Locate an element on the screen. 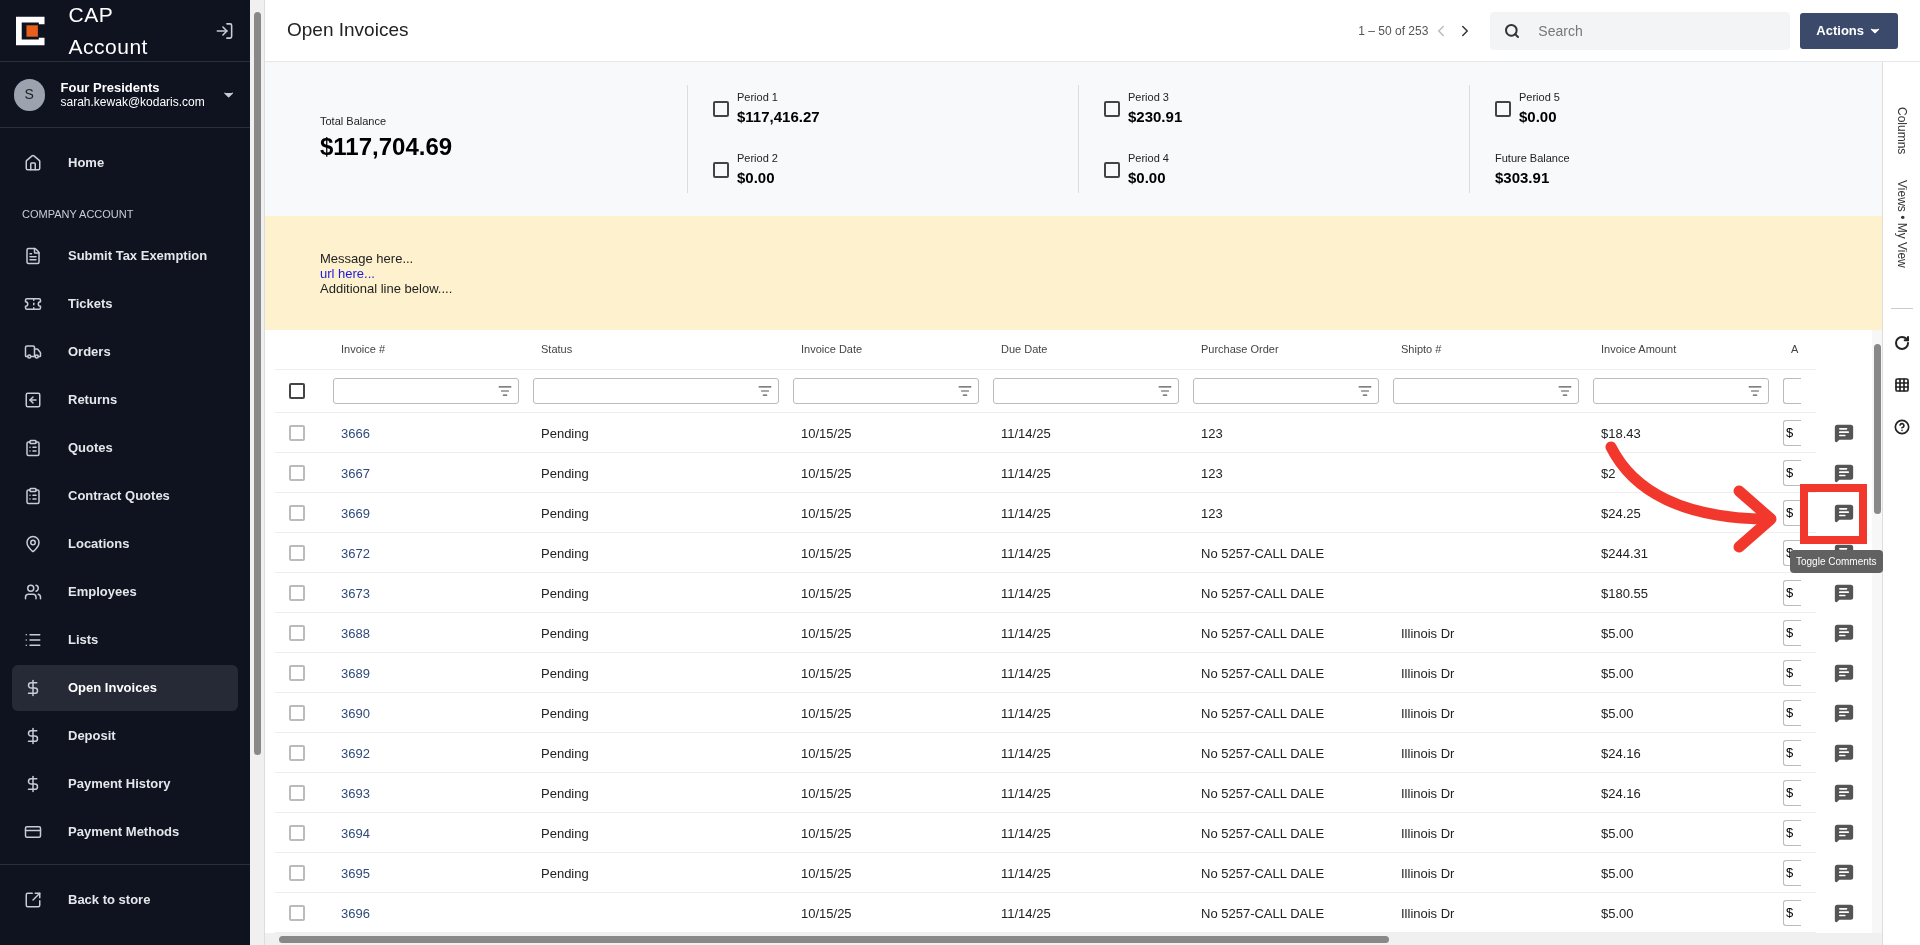  sidebar-item: Payment Methods is located at coordinates (125, 831).